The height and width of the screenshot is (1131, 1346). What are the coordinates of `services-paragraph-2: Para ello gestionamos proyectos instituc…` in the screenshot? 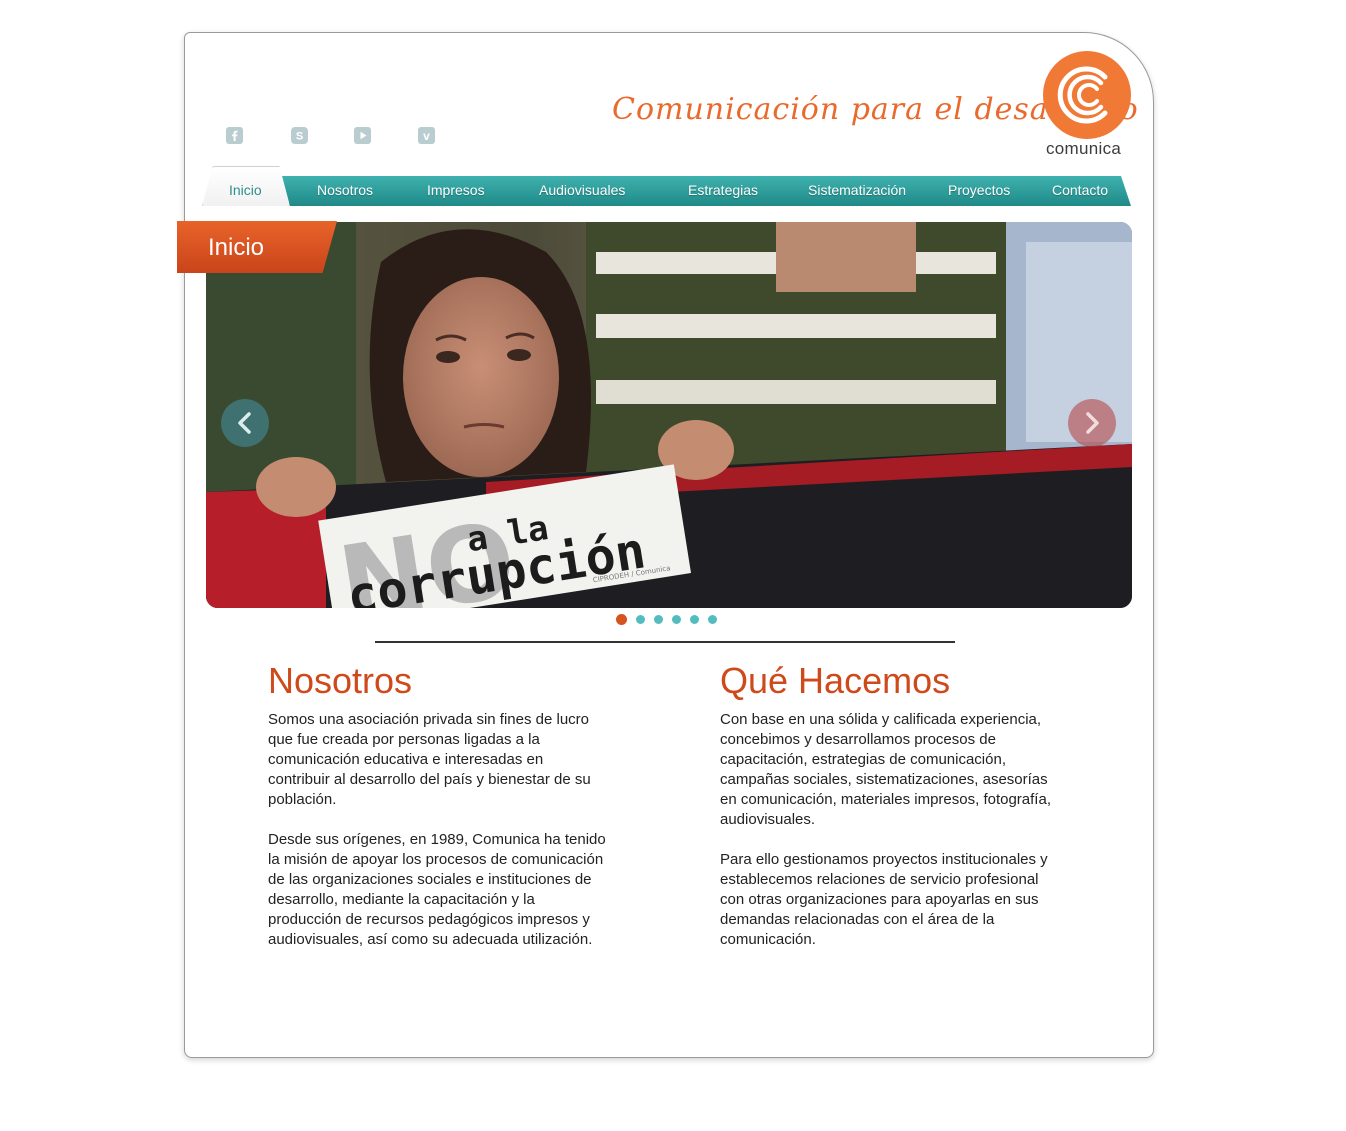 It's located at (884, 899).